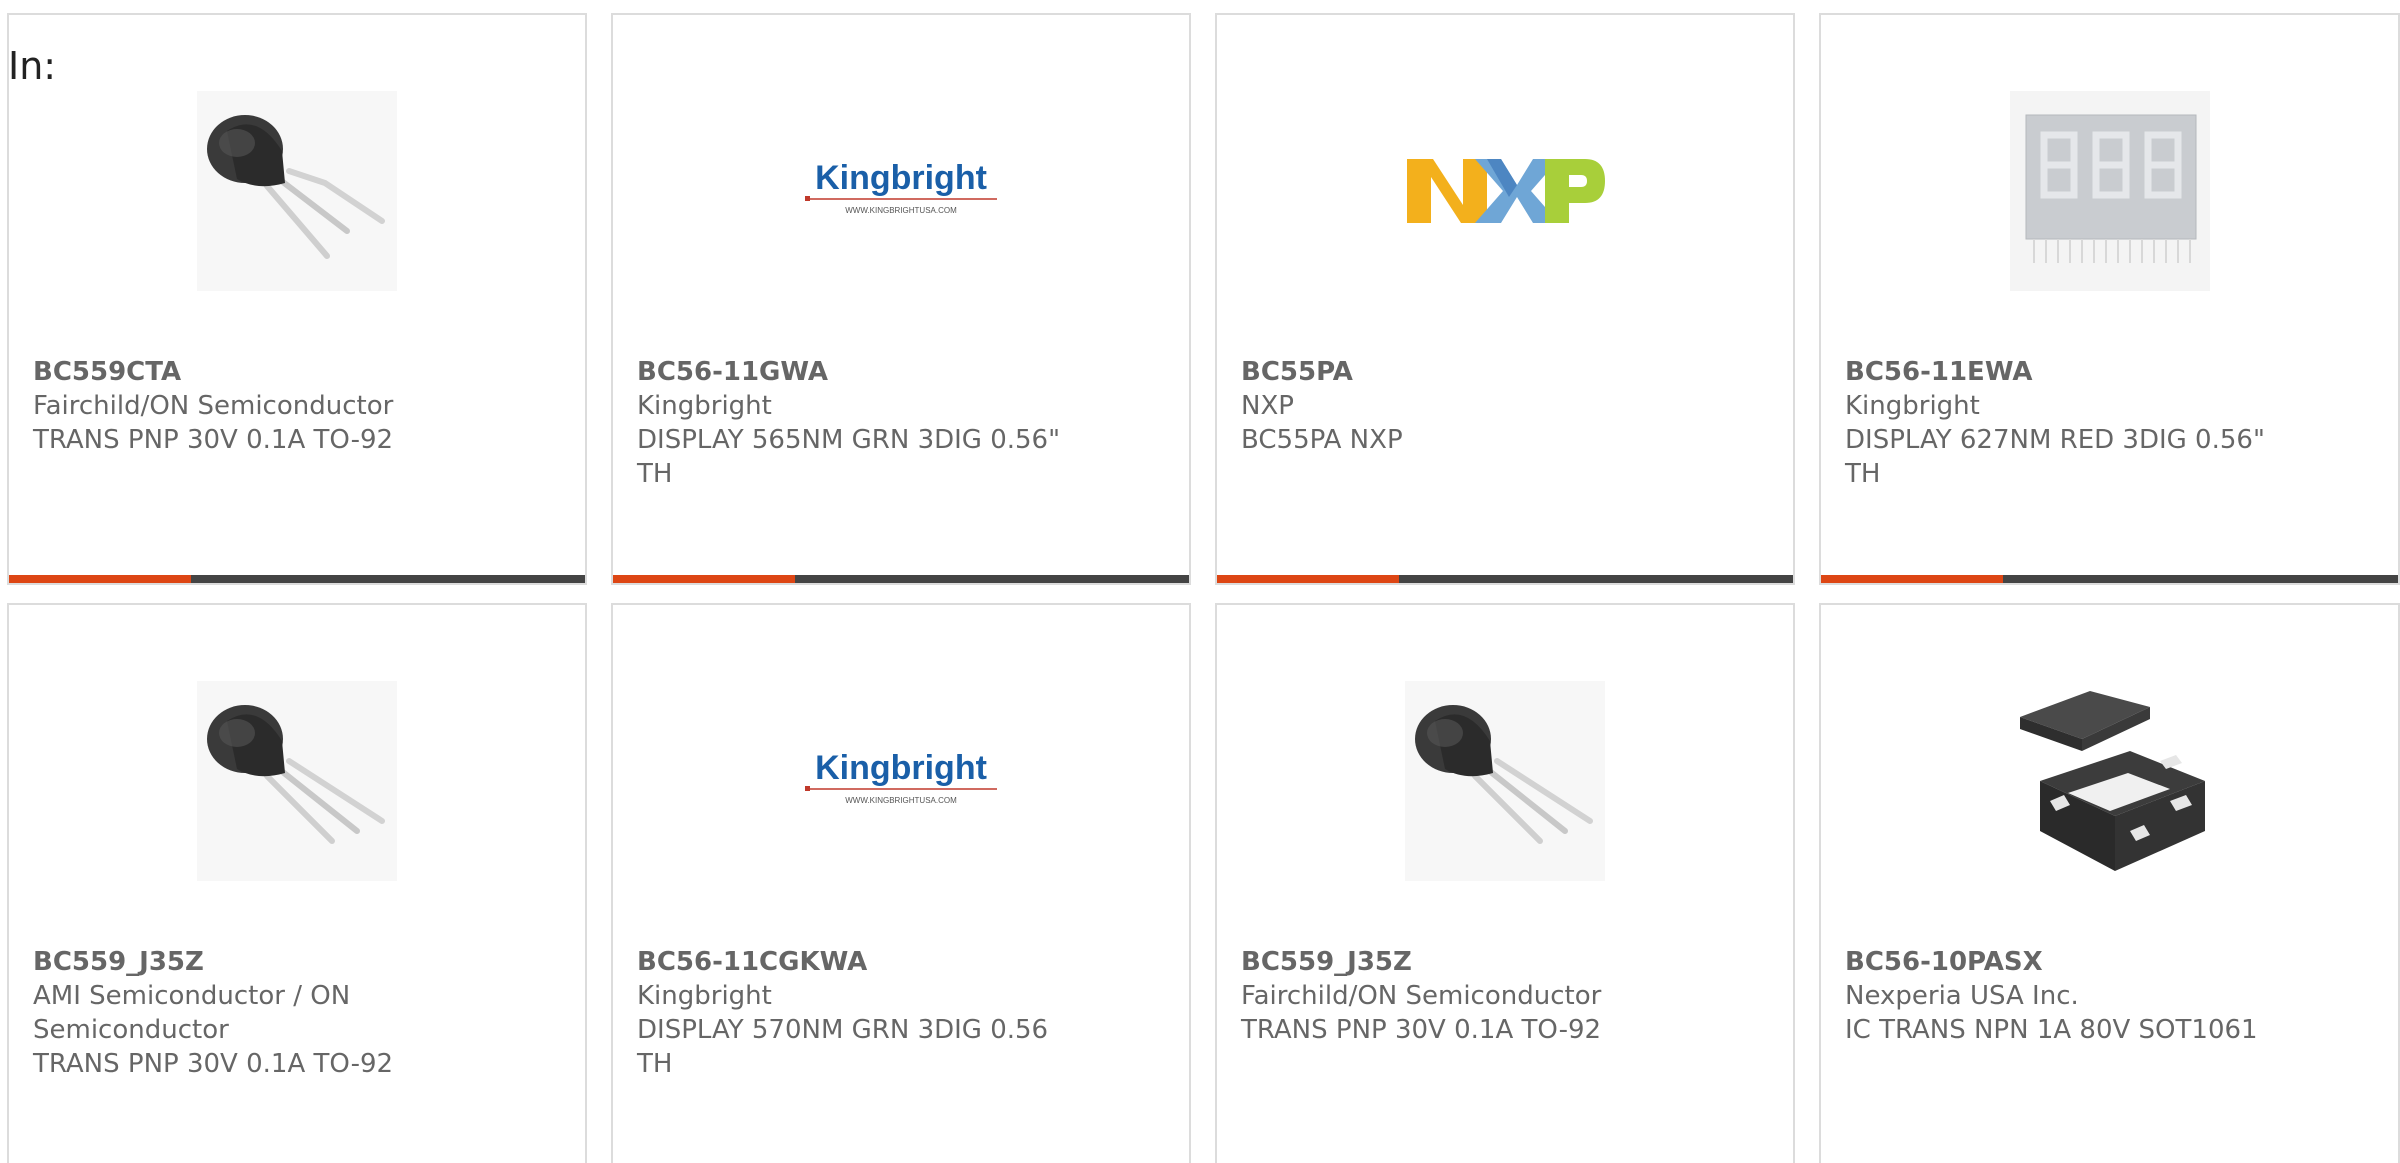  I want to click on manufacturer-name: NXP, so click(1267, 406).